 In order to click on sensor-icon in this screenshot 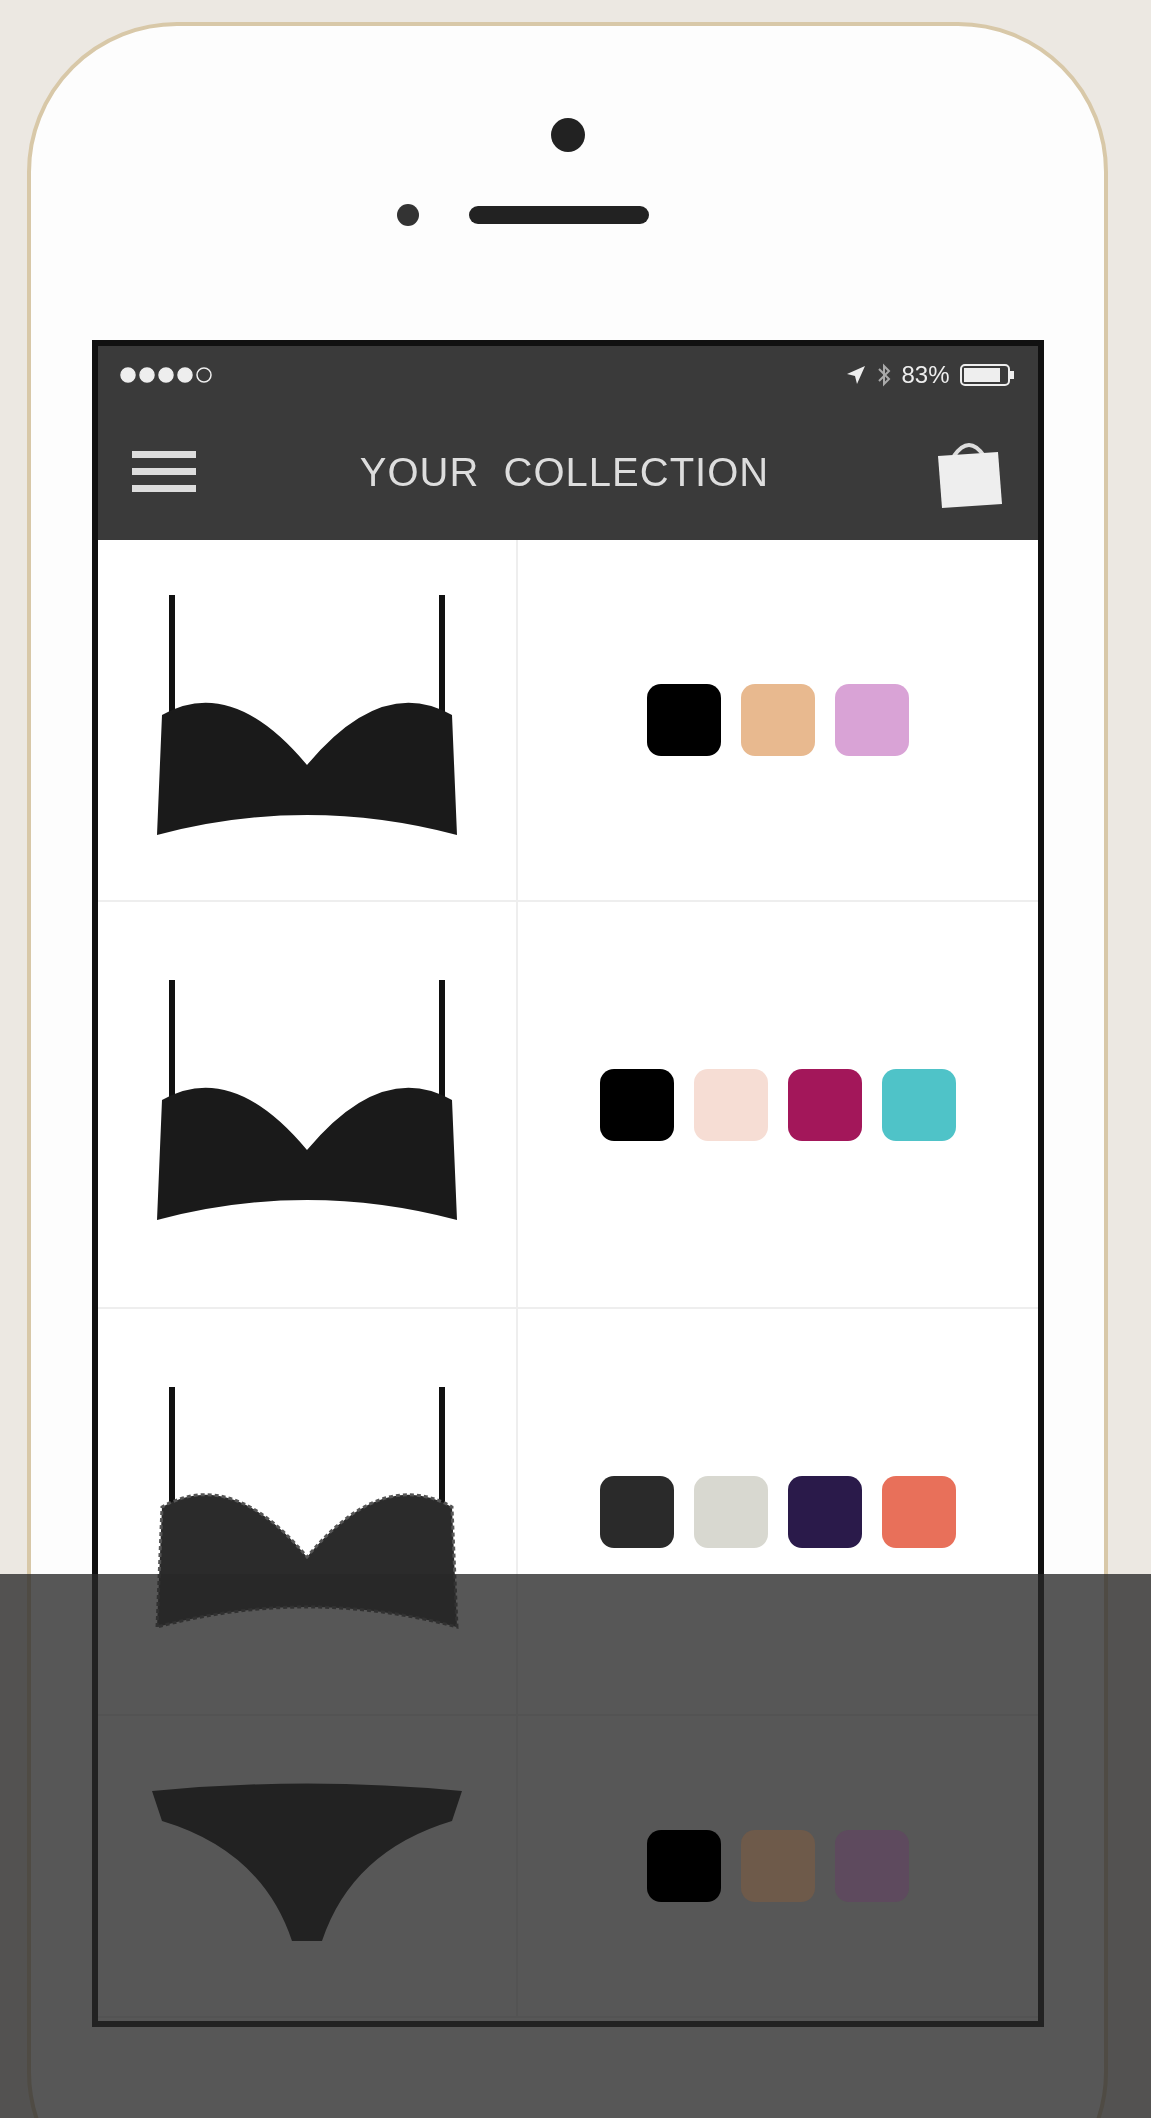, I will do `click(407, 215)`.